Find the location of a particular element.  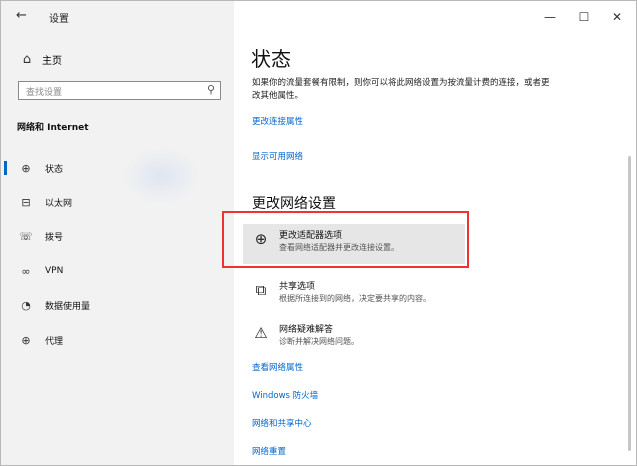

option-subtitle: 根据所连接到的网络，决定要共享的内容。 is located at coordinates (355, 298).